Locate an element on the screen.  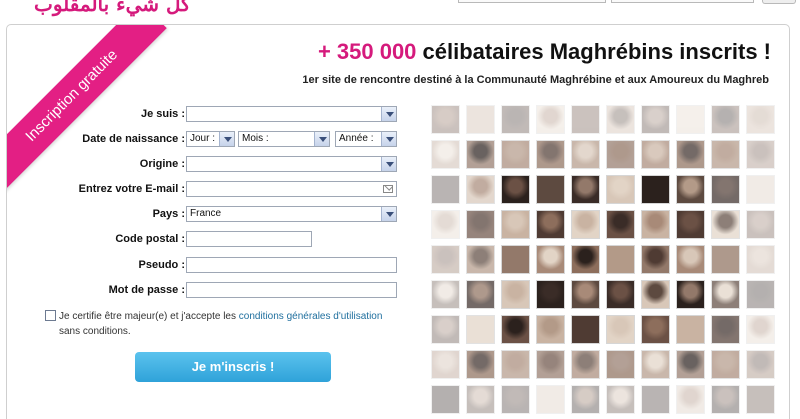
email-field is located at coordinates (291, 189).